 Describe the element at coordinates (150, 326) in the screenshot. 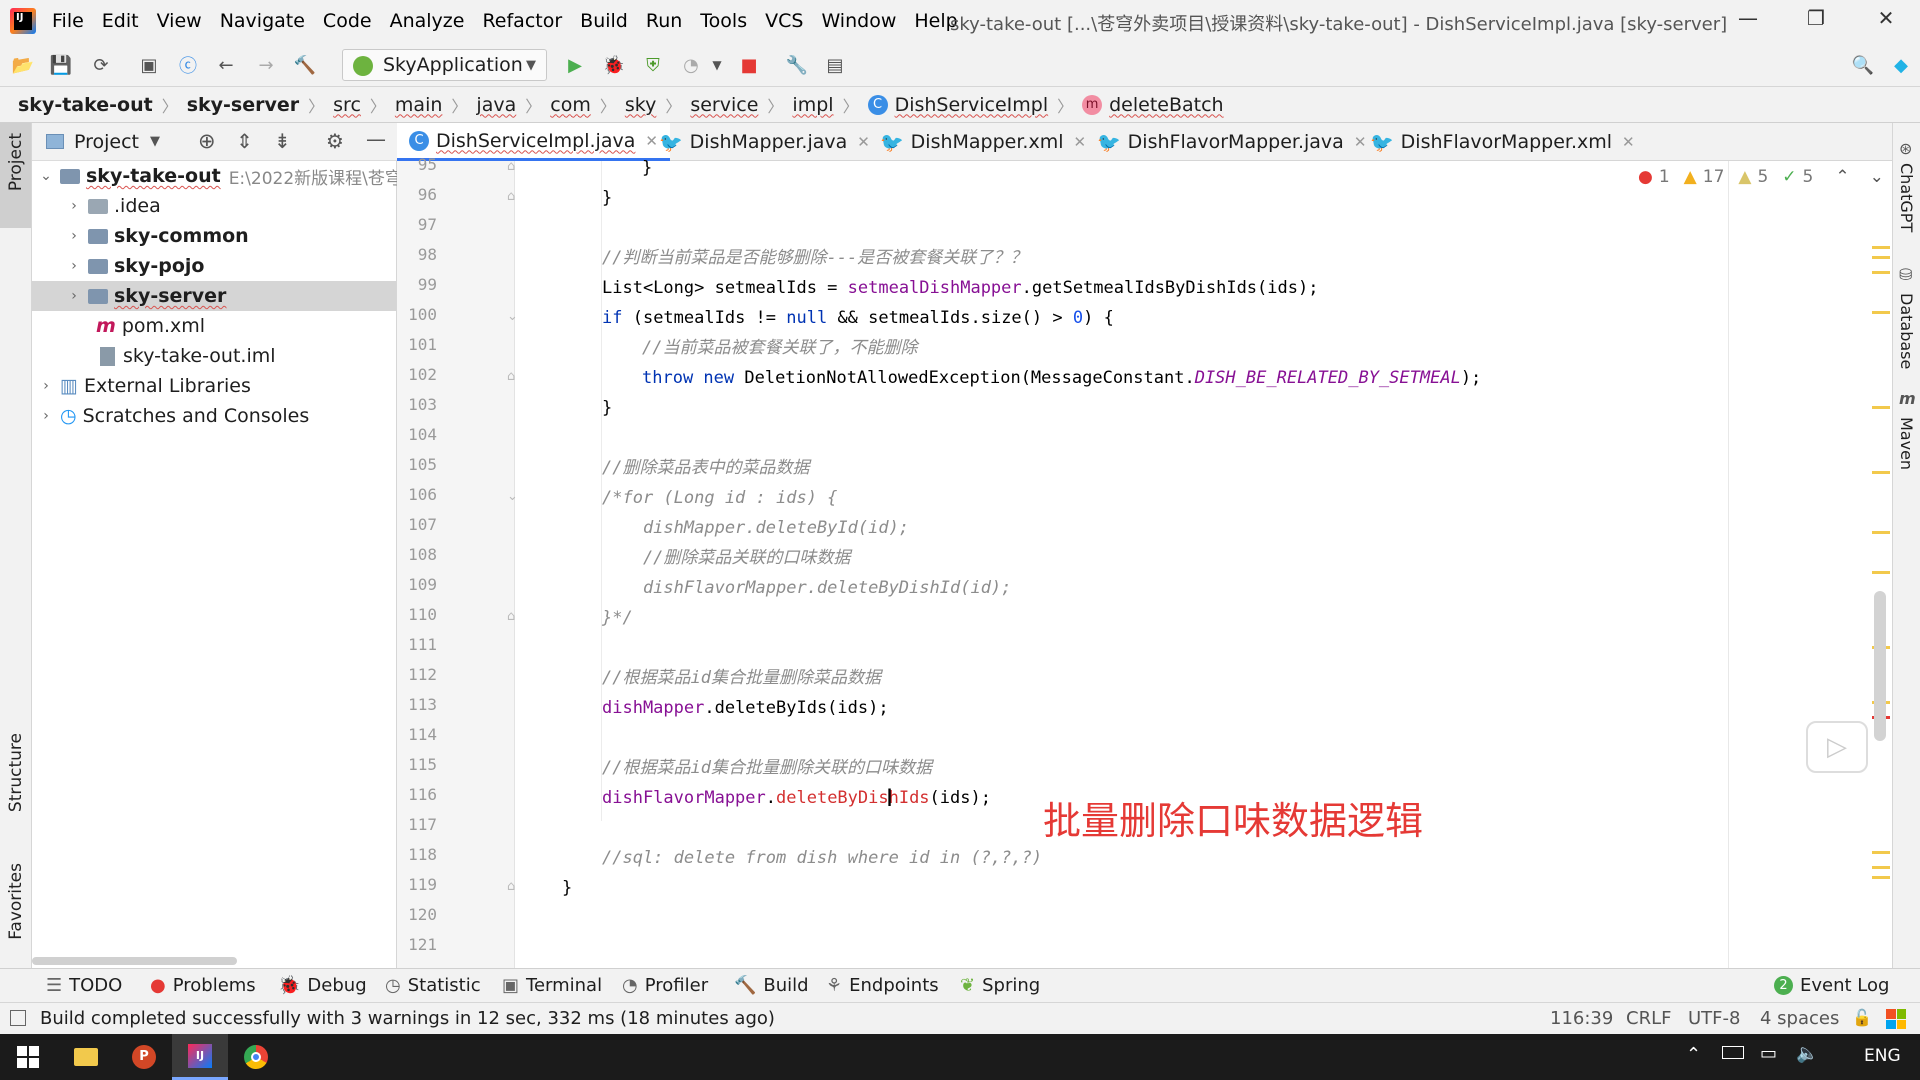

I see `tree-item-pom: m pom.xml` at that location.